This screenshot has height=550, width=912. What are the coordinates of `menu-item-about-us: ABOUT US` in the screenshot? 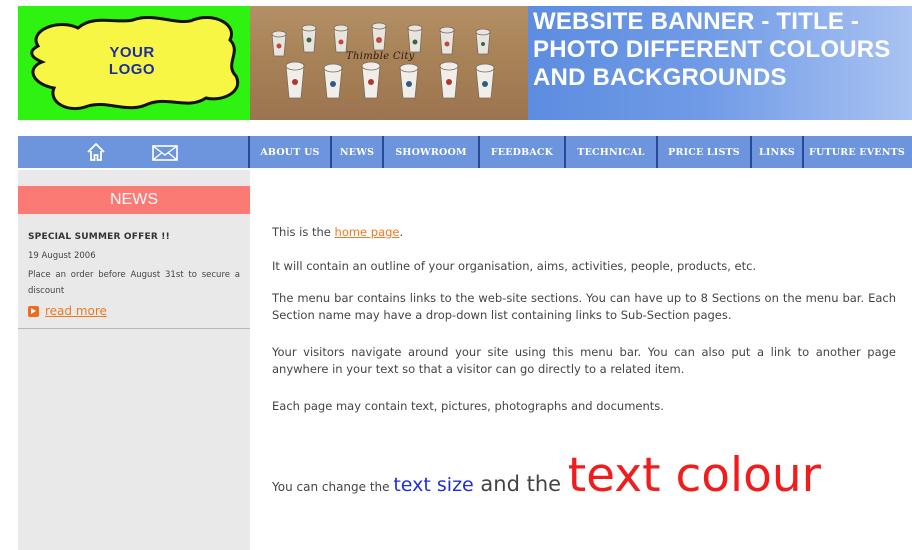 It's located at (289, 152).